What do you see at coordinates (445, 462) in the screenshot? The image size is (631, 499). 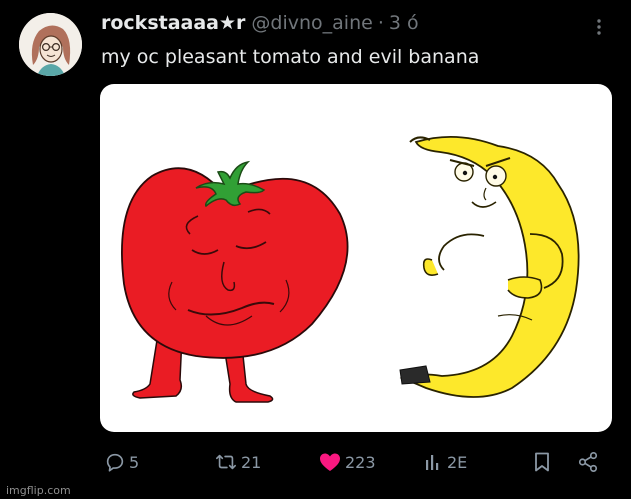 I see `views-button: 2E` at bounding box center [445, 462].